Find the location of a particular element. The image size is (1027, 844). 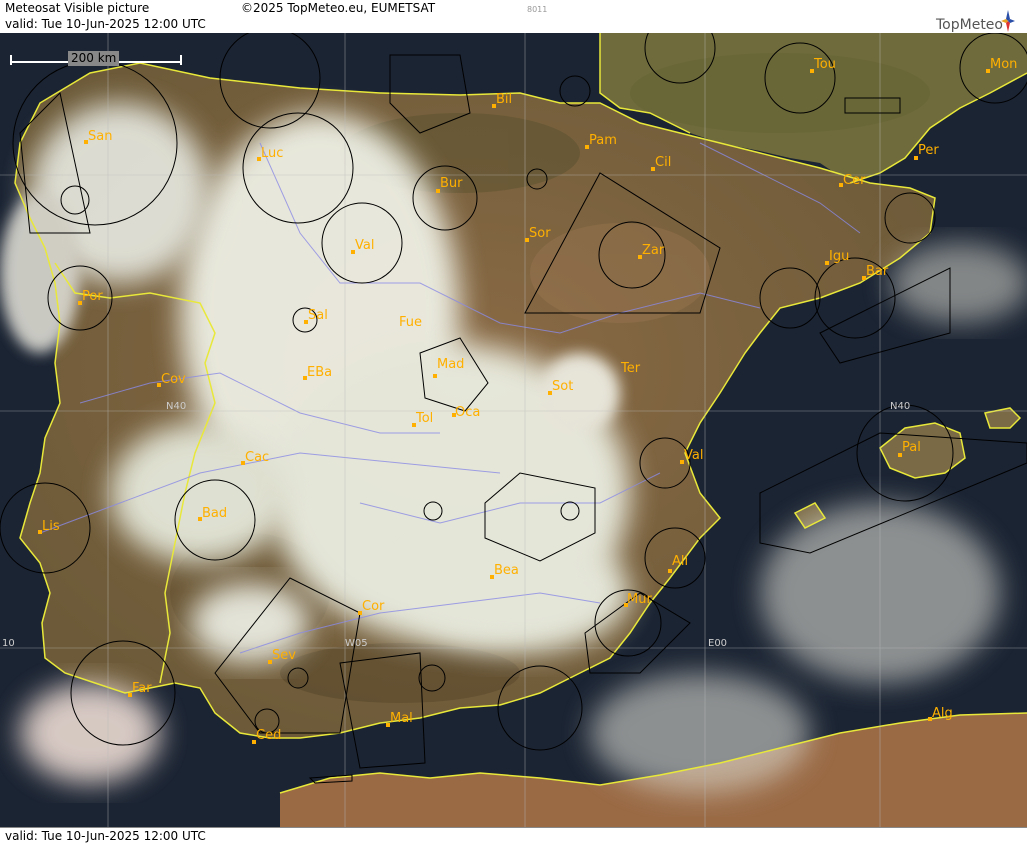

grid-label-n40-west: N40 is located at coordinates (176, 406).